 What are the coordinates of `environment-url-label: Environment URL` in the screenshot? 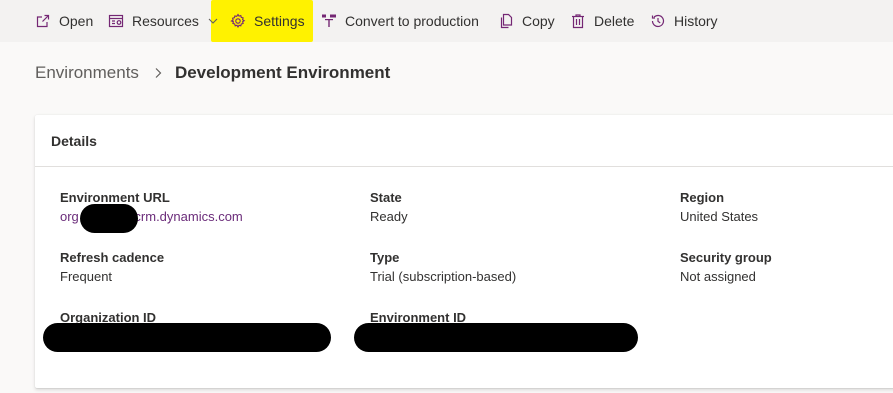 It's located at (115, 197).